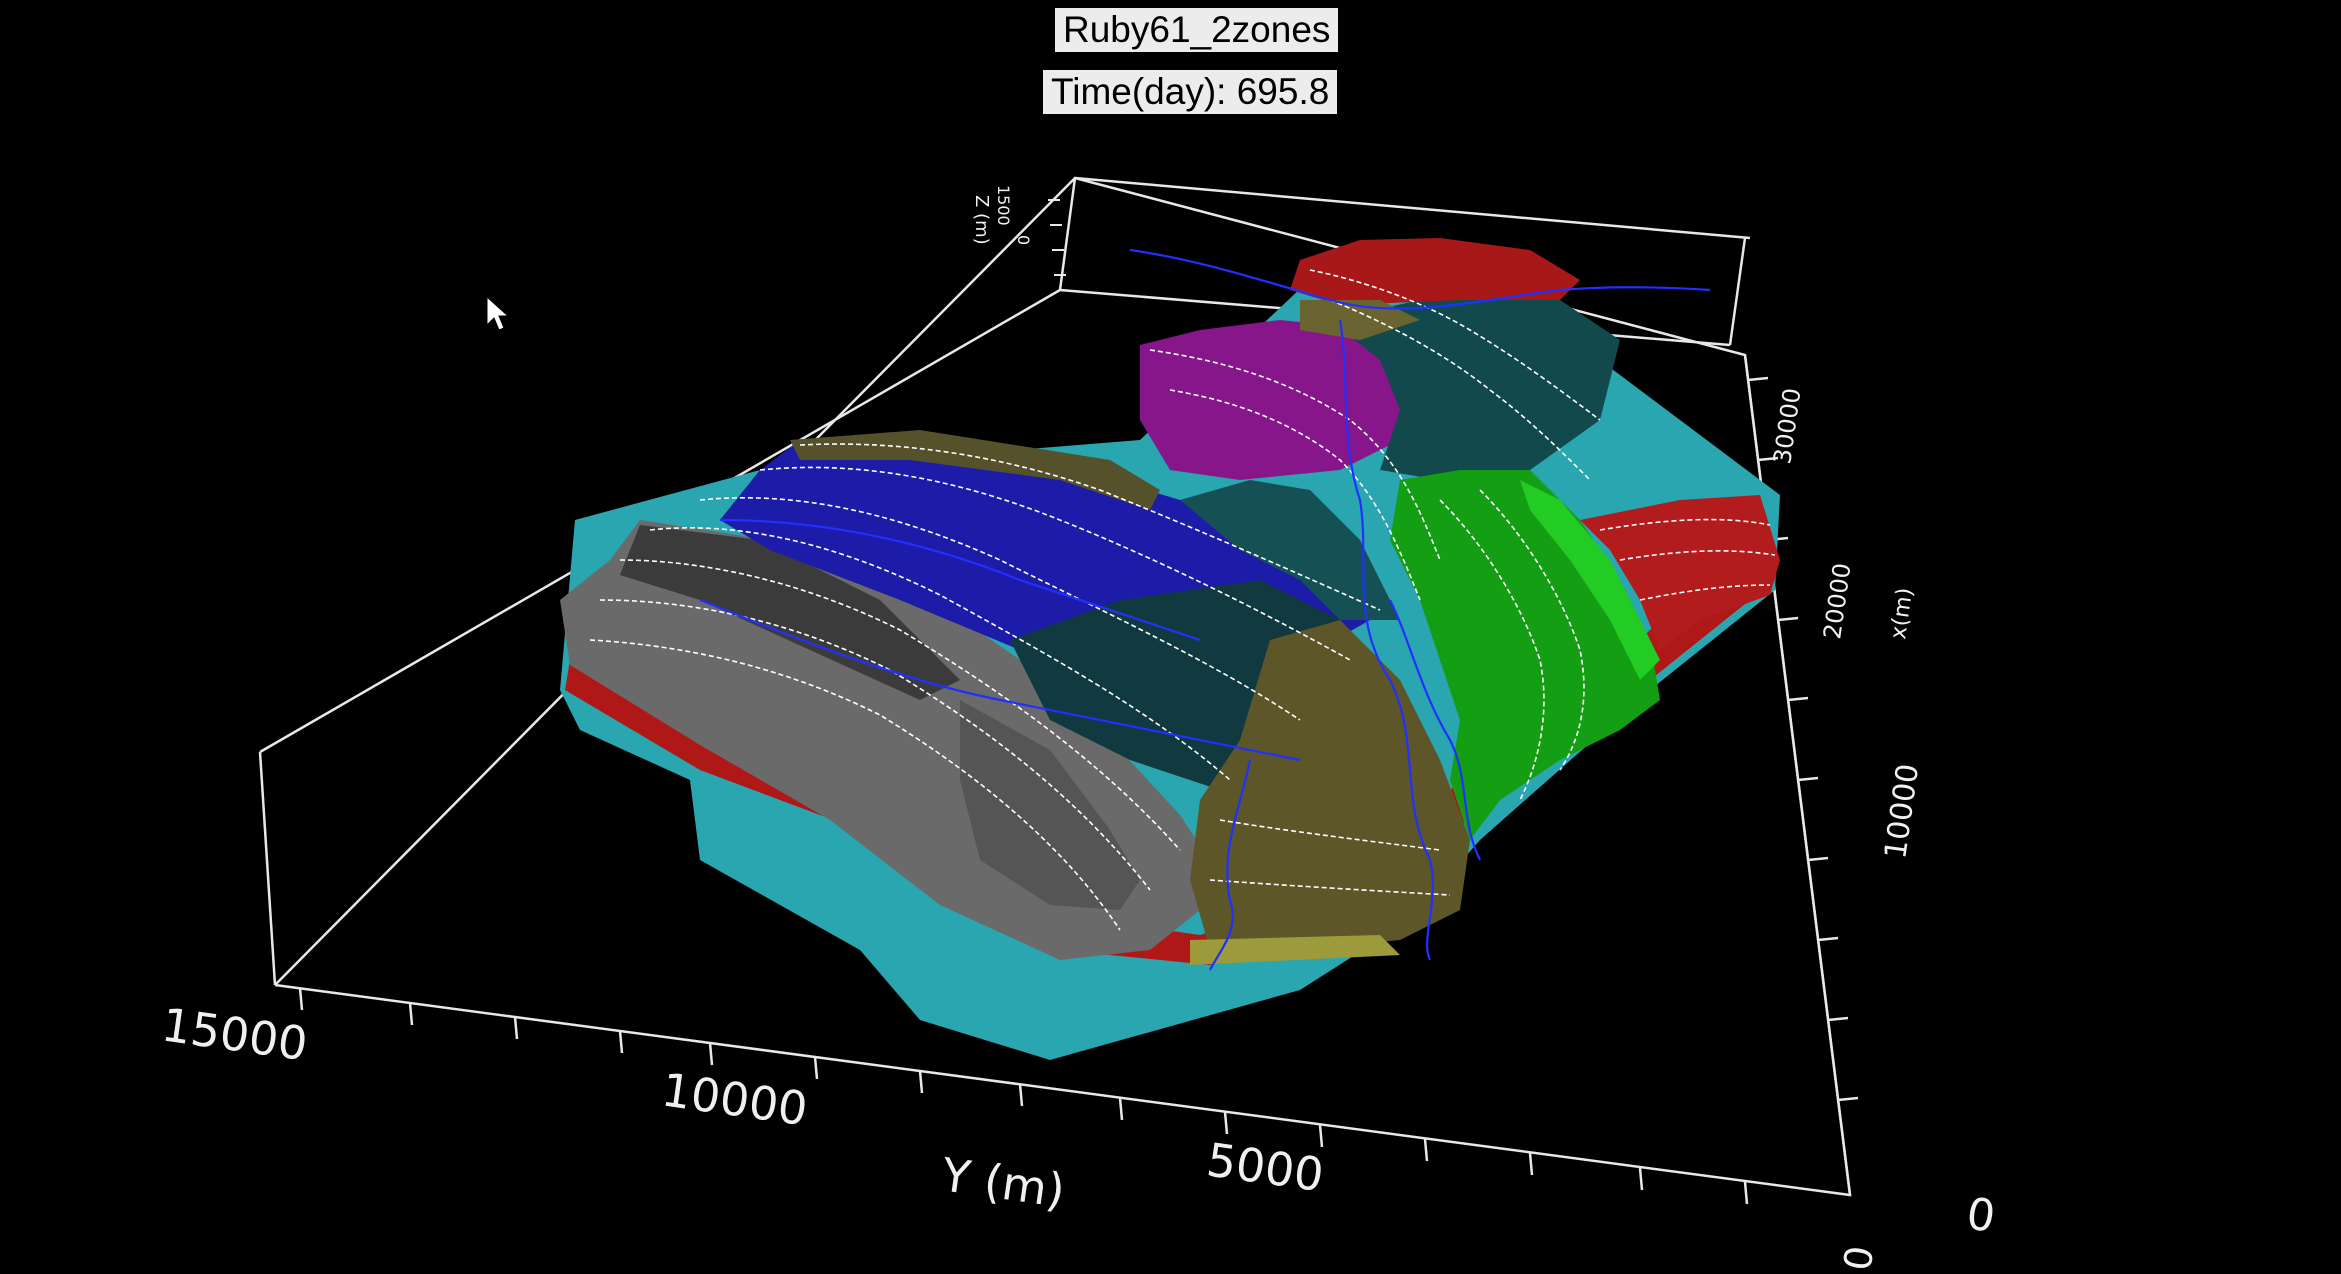  I want to click on mouse-pointer-icon, so click(498, 313).